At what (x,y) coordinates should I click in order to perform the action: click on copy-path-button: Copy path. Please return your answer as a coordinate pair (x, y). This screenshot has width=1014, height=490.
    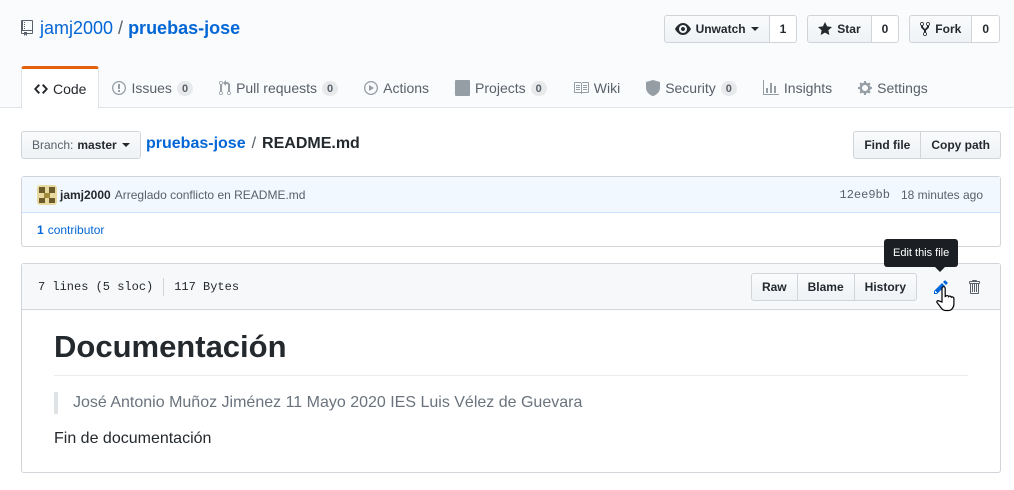
    Looking at the image, I should click on (961, 145).